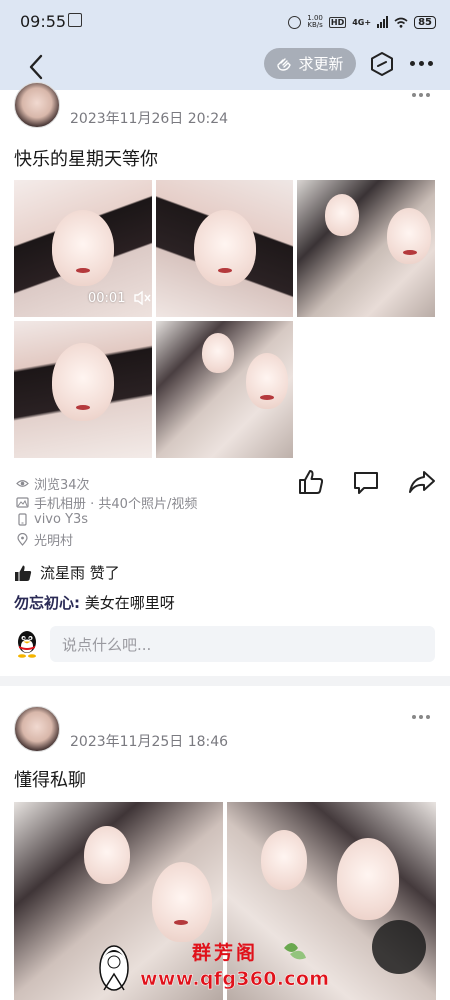  I want to click on post-device: vivo Y3s, so click(52, 519).